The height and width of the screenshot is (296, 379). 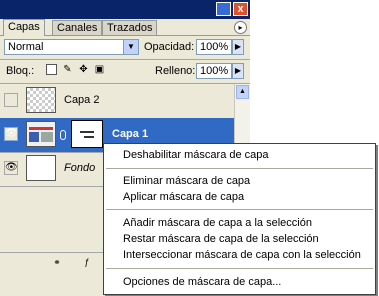 What do you see at coordinates (63, 135) in the screenshot?
I see `link-icon` at bounding box center [63, 135].